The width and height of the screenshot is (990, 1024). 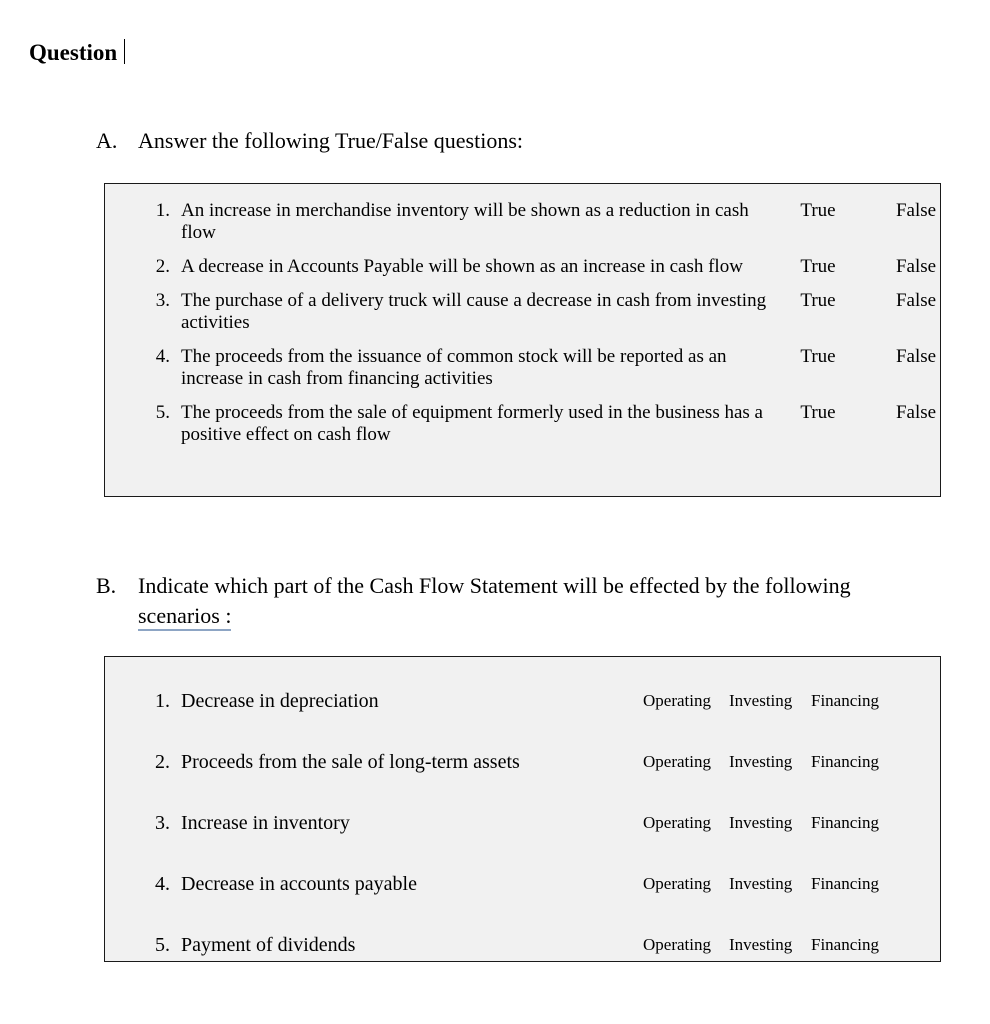 I want to click on row-statement: Decrease in depreciation, so click(x=280, y=700).